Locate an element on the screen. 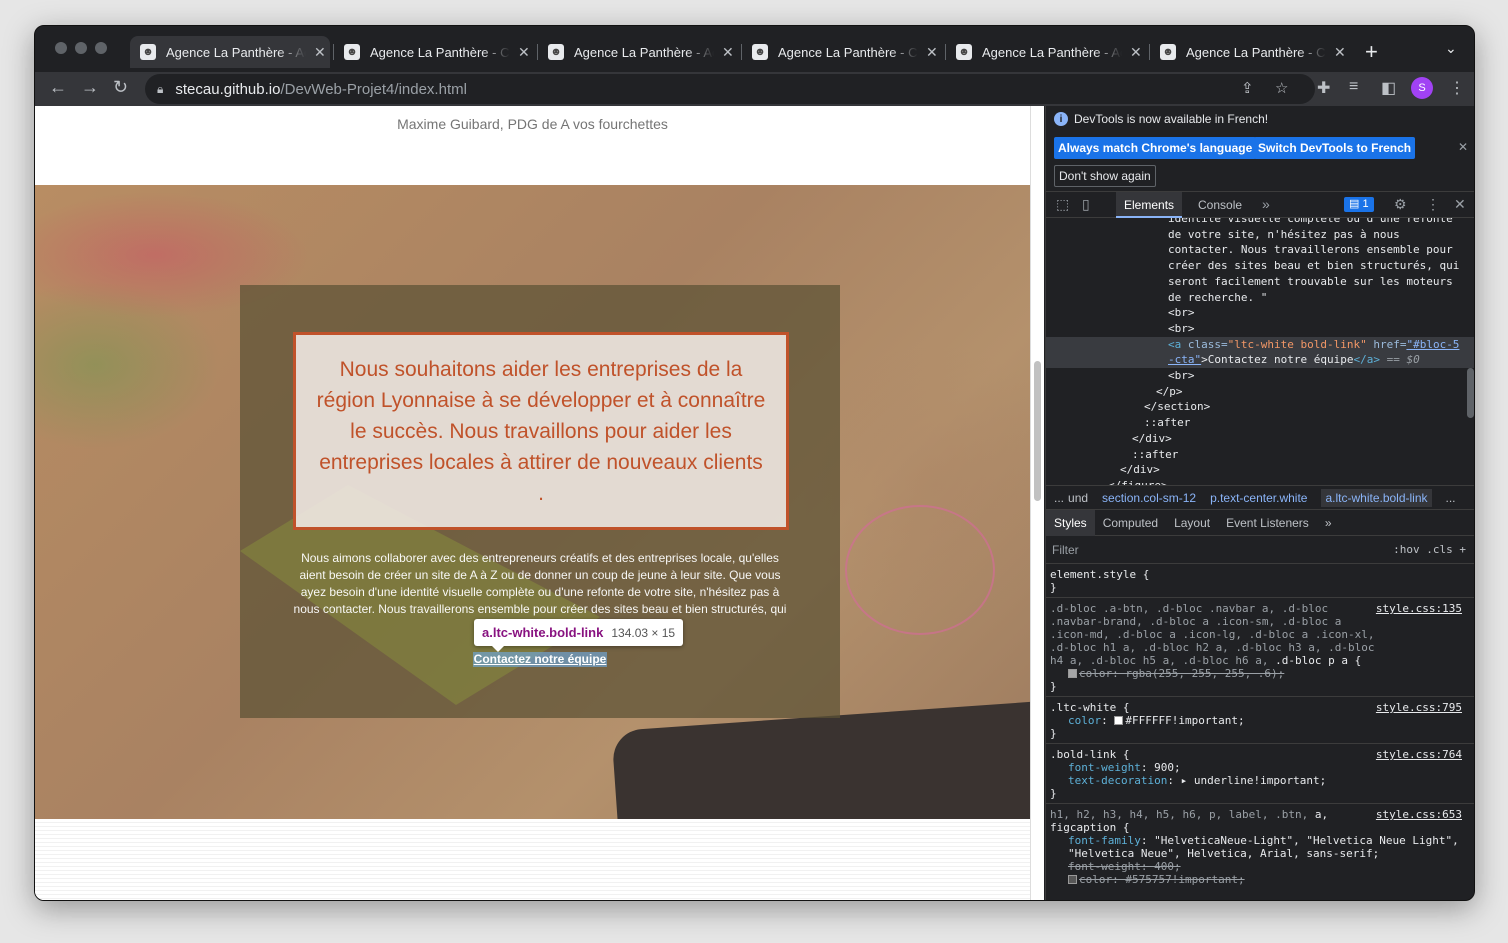 This screenshot has height=943, width=1508. close-window-button is located at coordinates (61, 48).